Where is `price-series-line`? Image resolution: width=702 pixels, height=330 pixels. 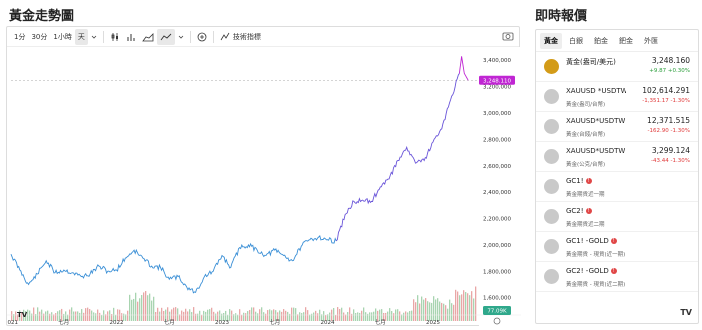
price-series-line is located at coordinates (397, 157).